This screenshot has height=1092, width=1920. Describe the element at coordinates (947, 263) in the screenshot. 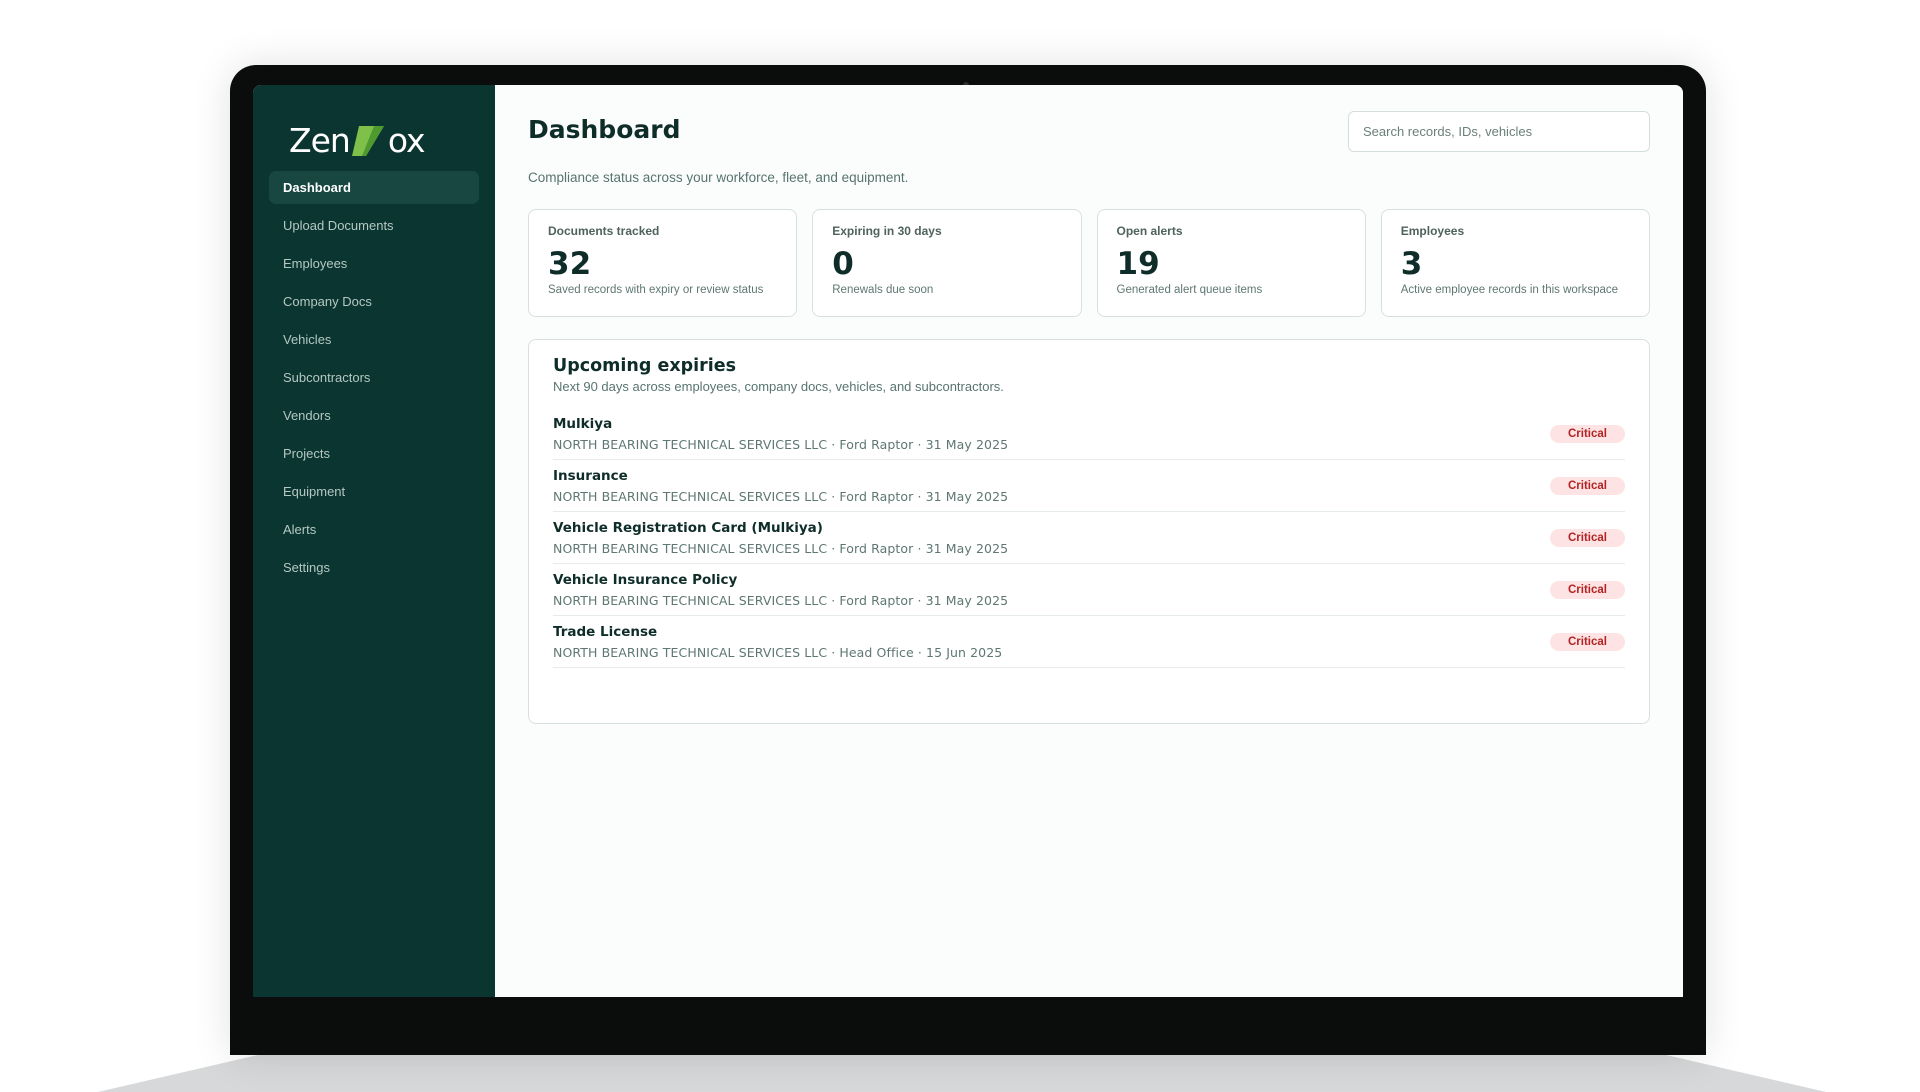

I see `stat-card-expiring-30-days: Expiring in 30 days 0 Renewals due soon` at that location.